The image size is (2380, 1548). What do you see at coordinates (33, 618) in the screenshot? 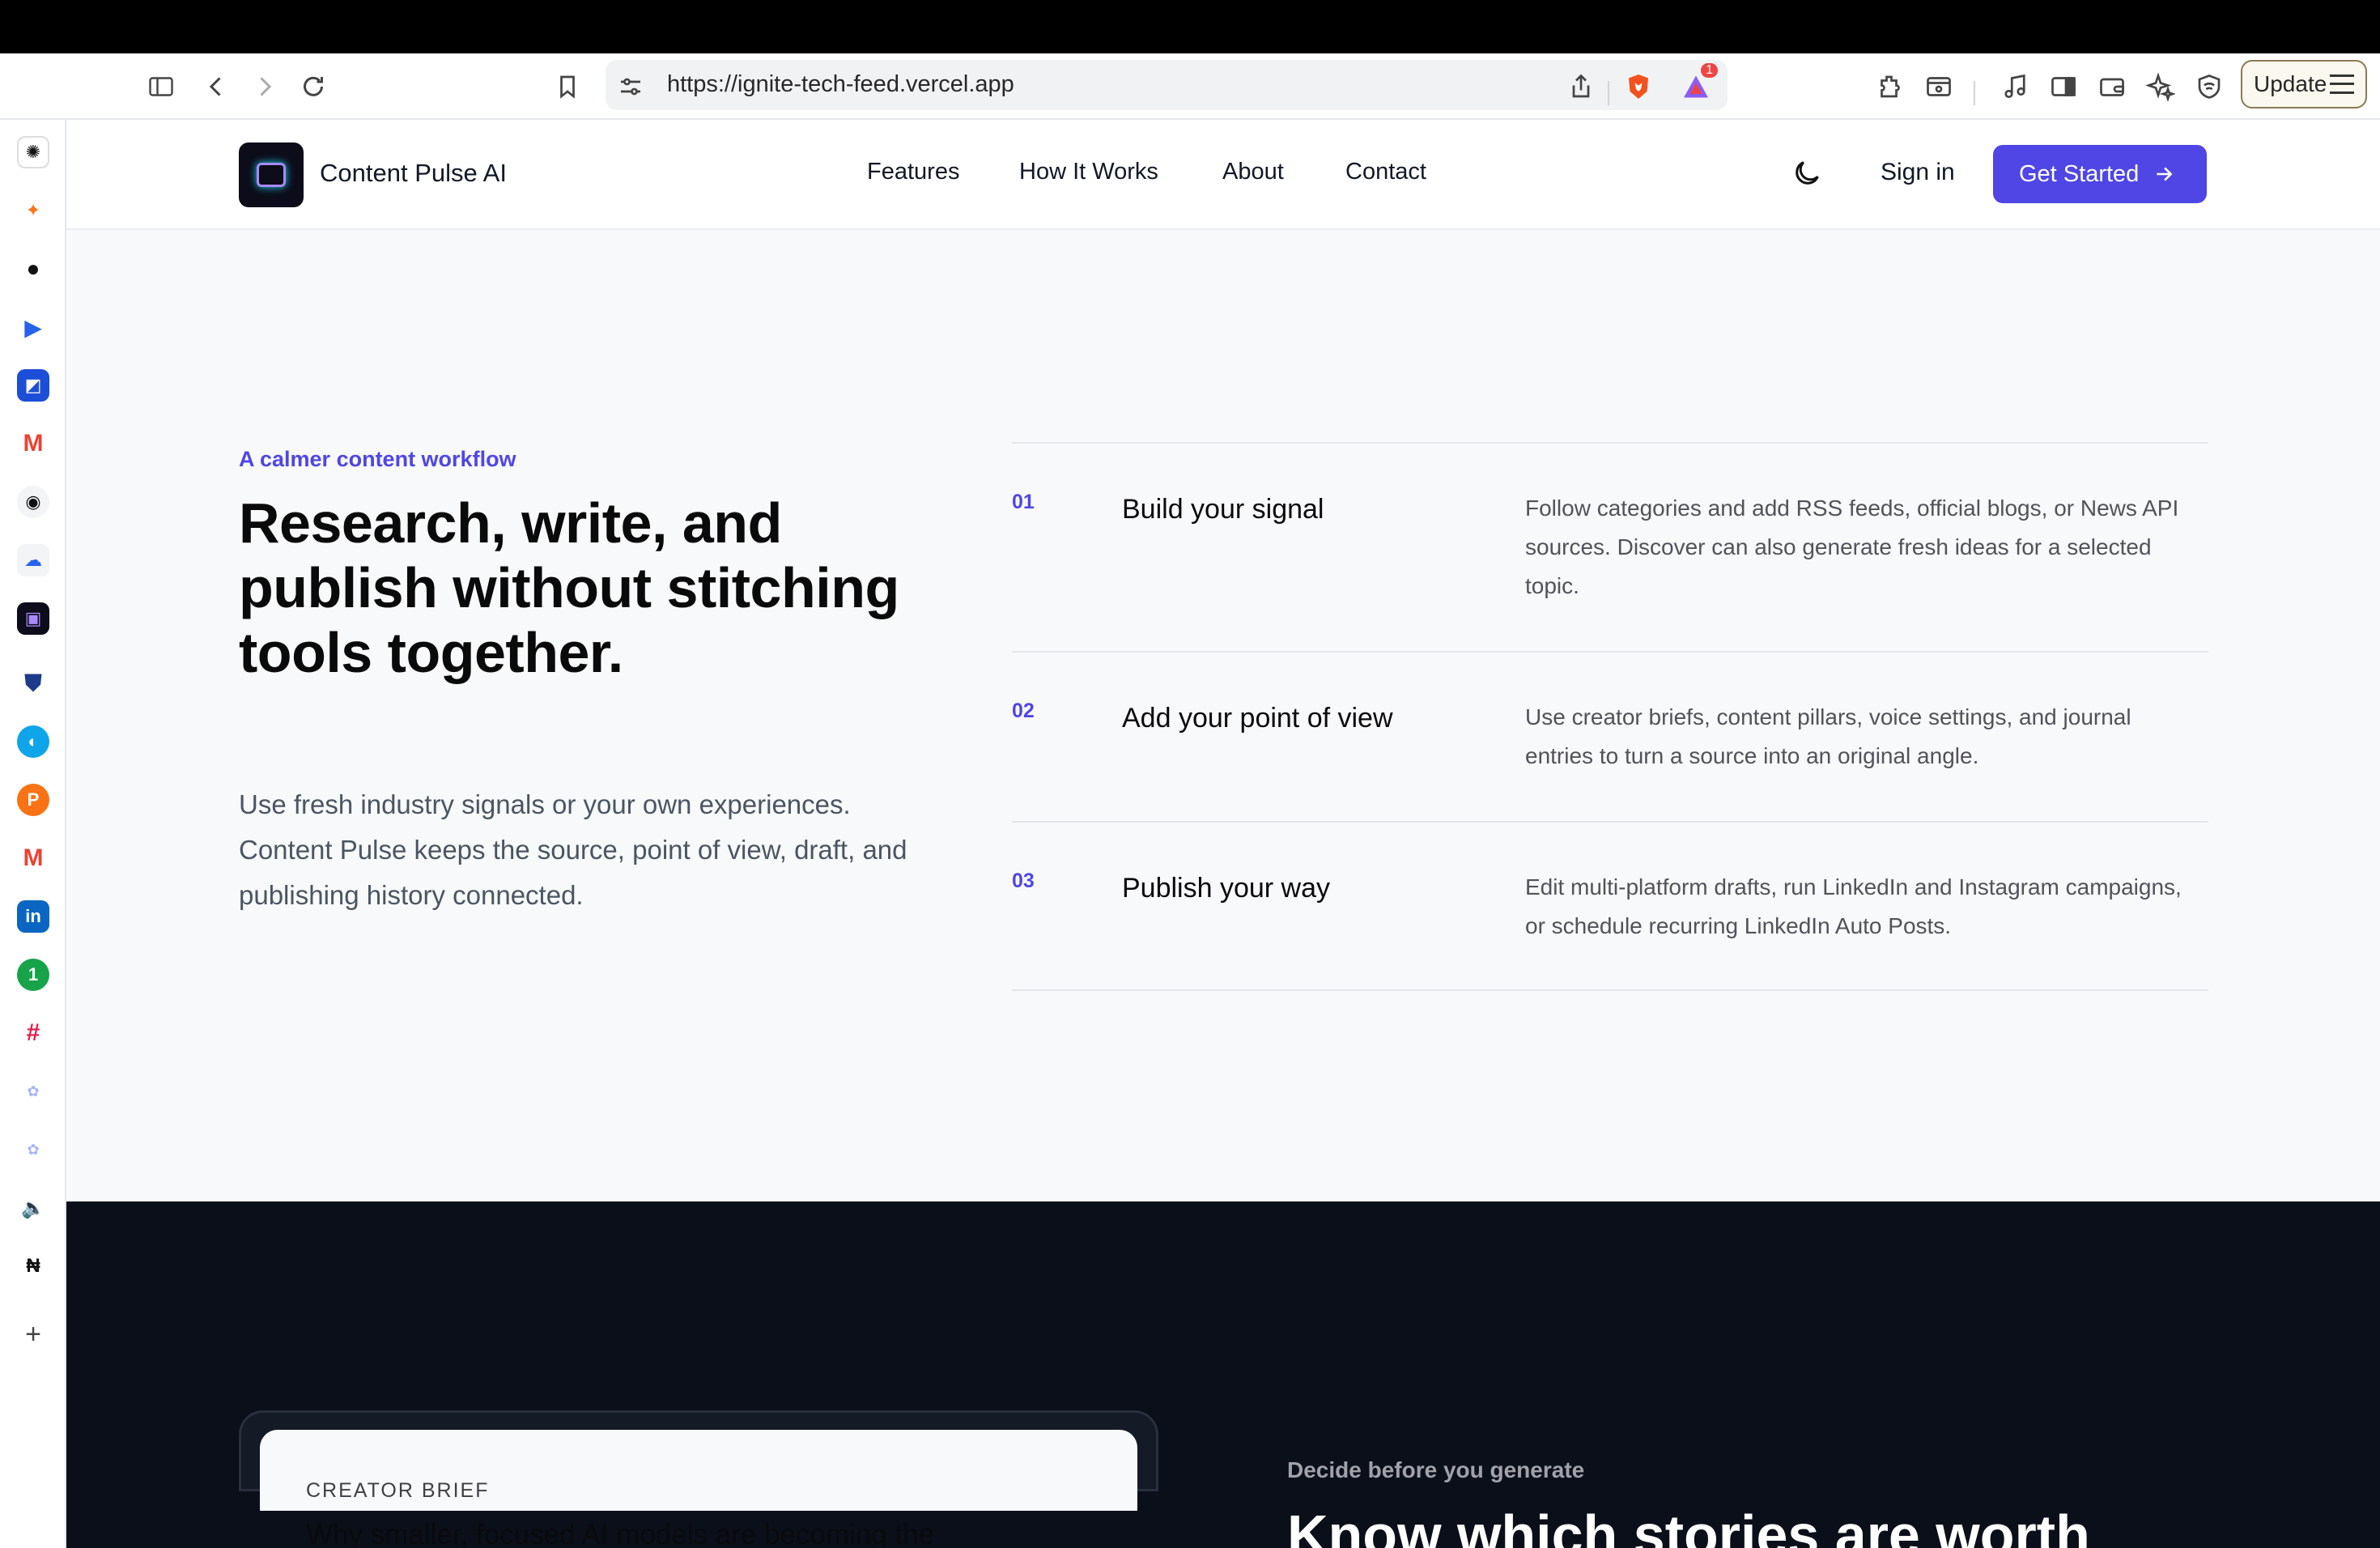
I see `content-pulse-icon: ▣` at bounding box center [33, 618].